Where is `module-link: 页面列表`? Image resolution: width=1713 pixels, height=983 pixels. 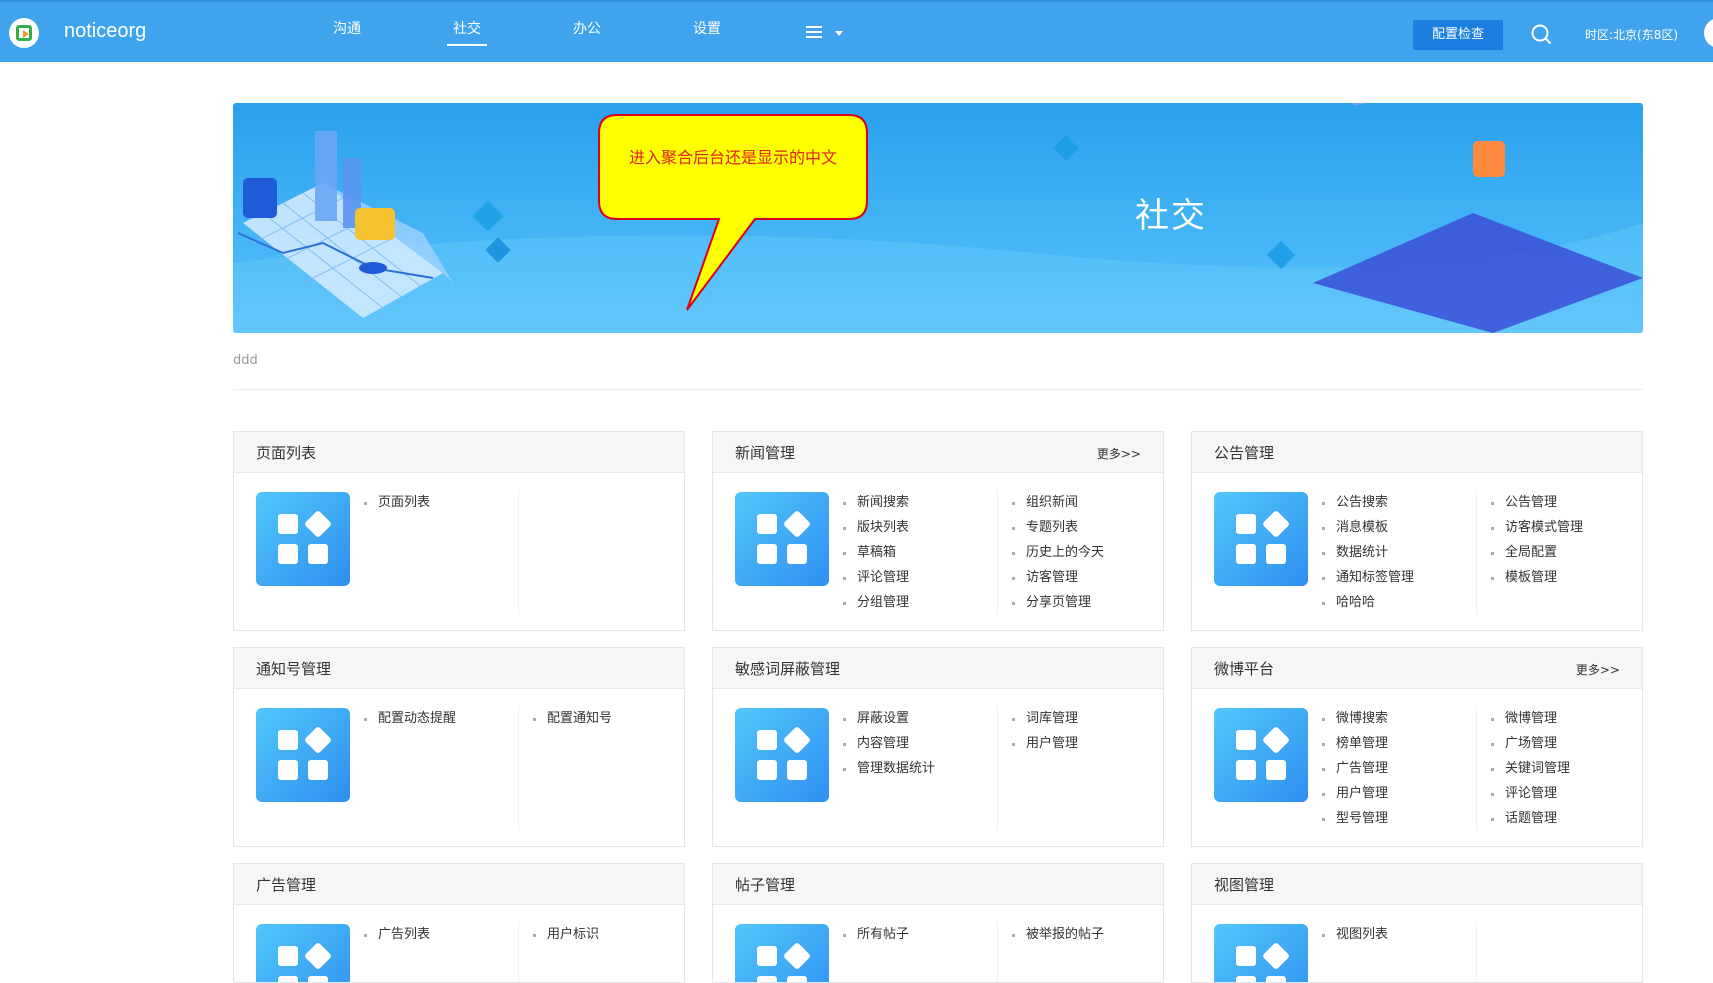
module-link: 页面列表 is located at coordinates (397, 502).